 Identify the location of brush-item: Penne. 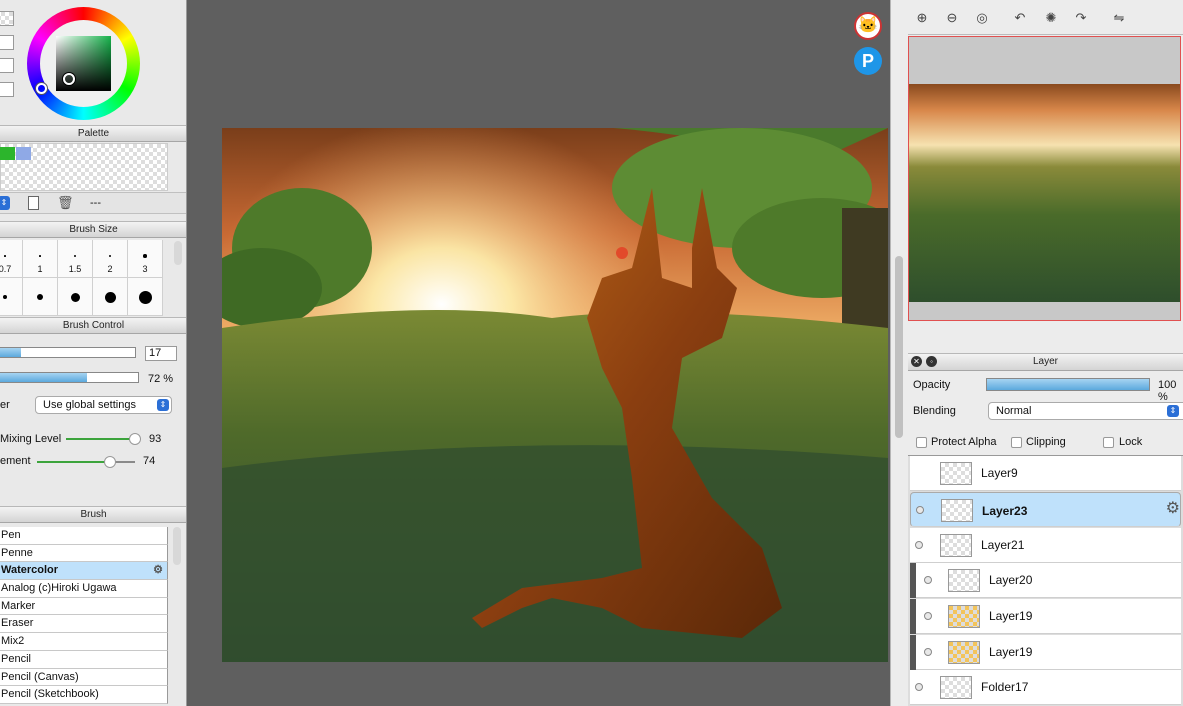
(84, 553).